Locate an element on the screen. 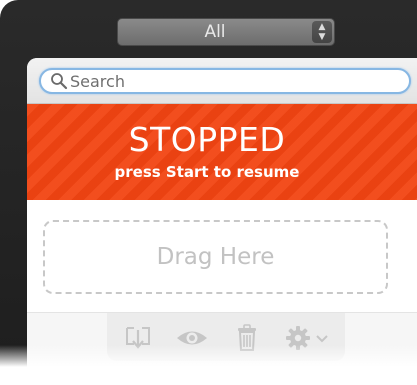 Image resolution: width=417 pixels, height=385 pixels. search-bar is located at coordinates (222, 81).